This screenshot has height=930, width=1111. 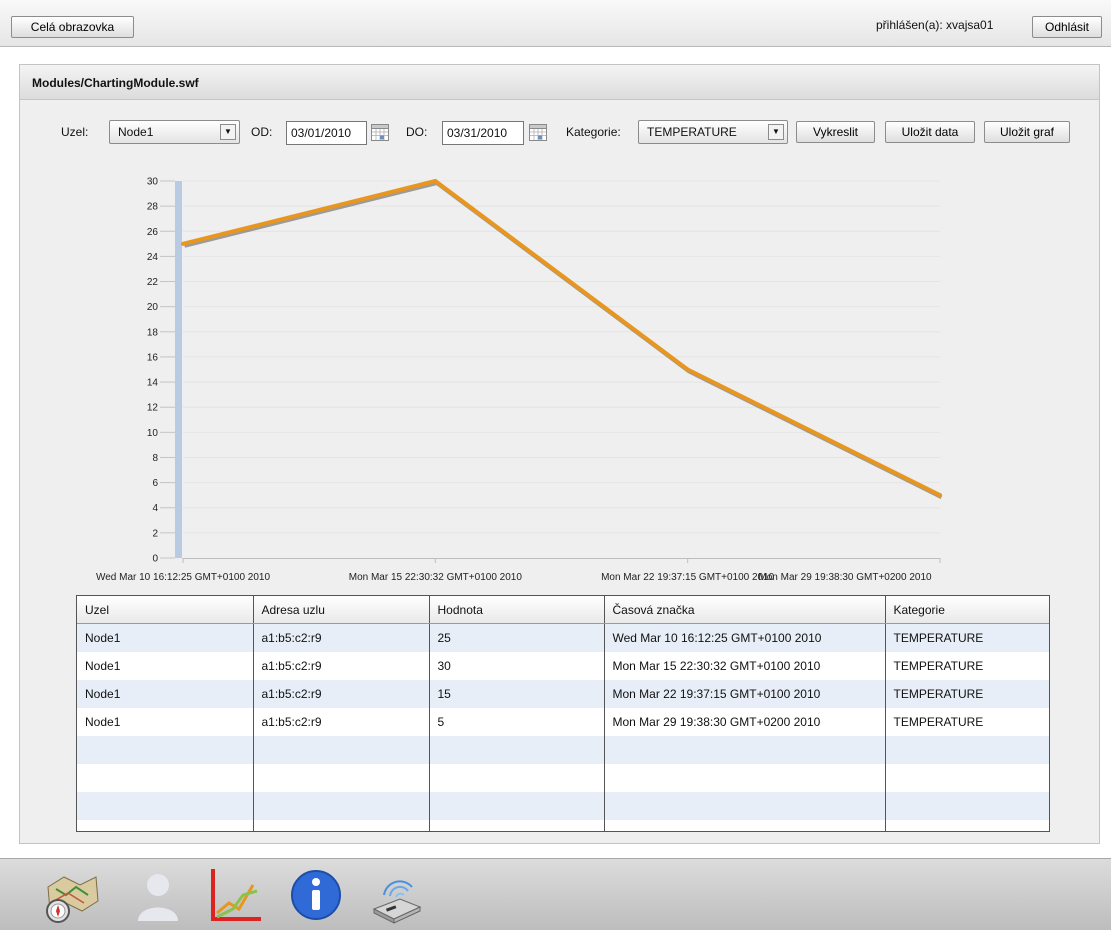 I want to click on x-tick-label: Mon Mar 29 19:38:30 GMT+0200 2010, so click(x=845, y=577).